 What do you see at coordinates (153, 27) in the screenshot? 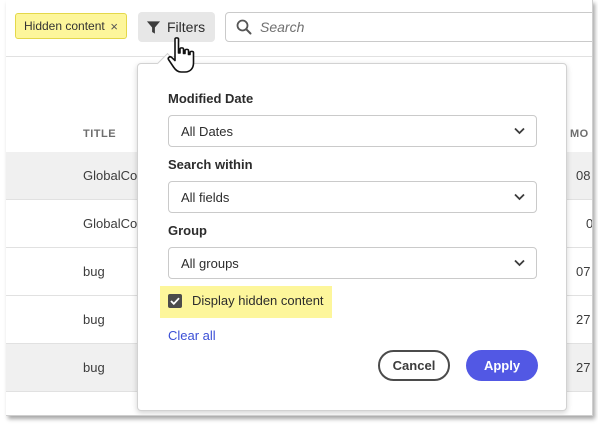
I see `filter-icon` at bounding box center [153, 27].